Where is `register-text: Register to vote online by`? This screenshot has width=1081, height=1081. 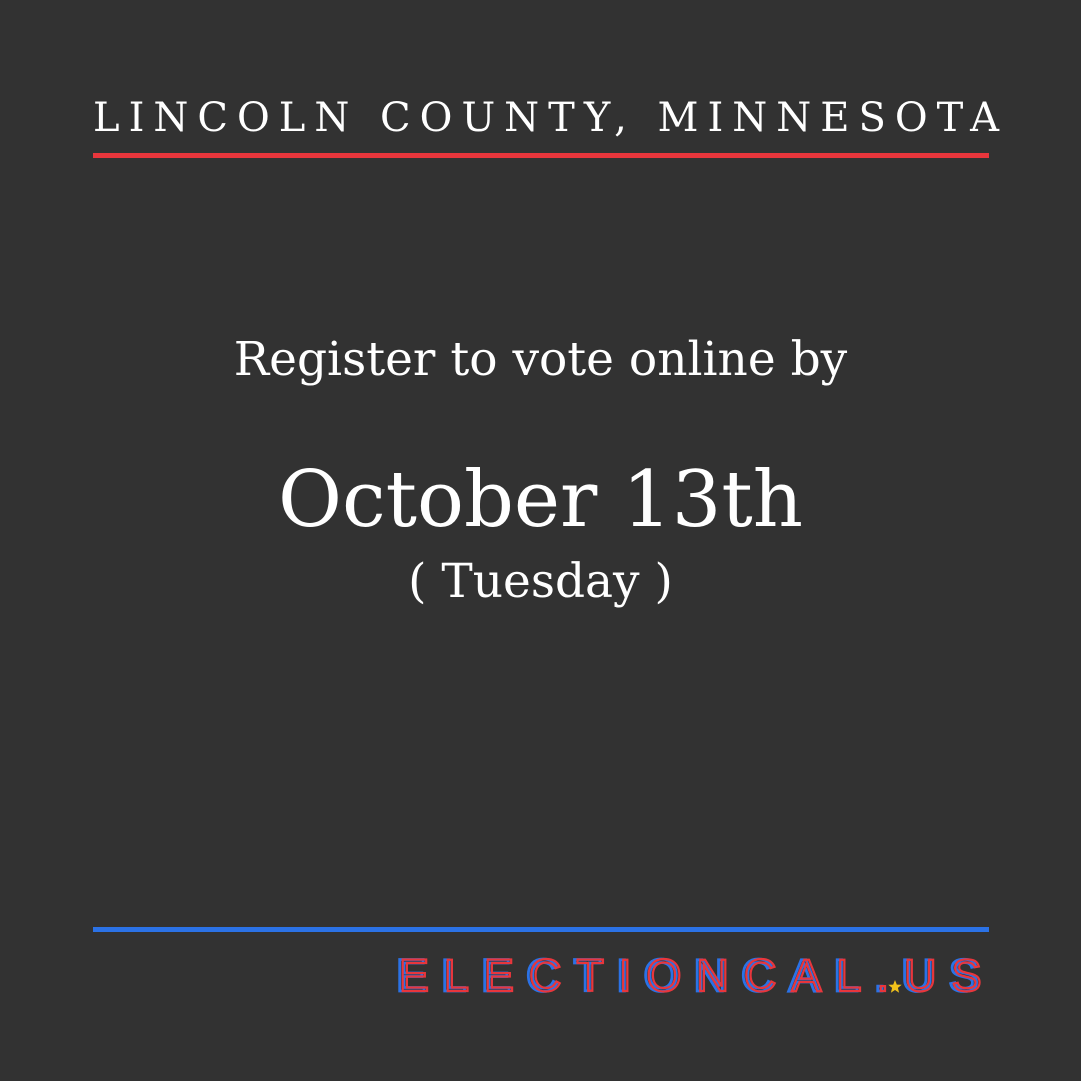
register-text: Register to vote online by is located at coordinates (540, 359).